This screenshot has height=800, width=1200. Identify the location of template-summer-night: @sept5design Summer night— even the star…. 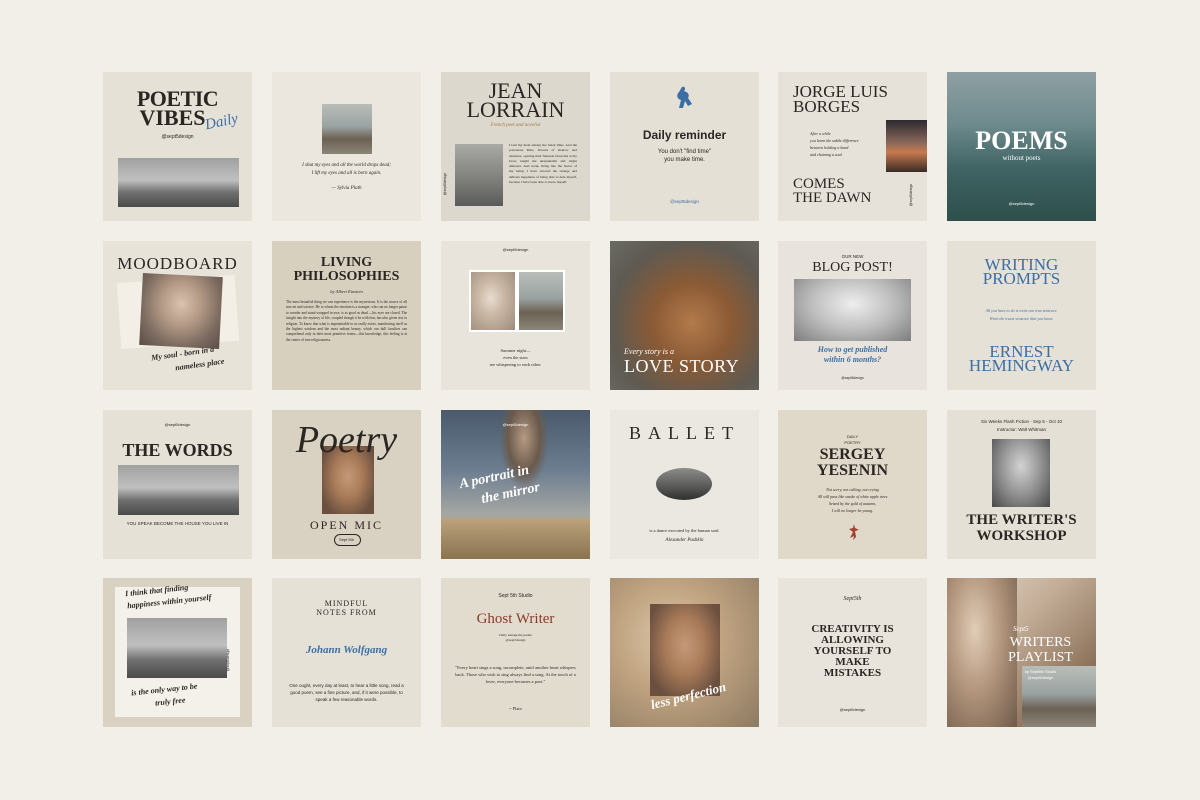
(515, 315).